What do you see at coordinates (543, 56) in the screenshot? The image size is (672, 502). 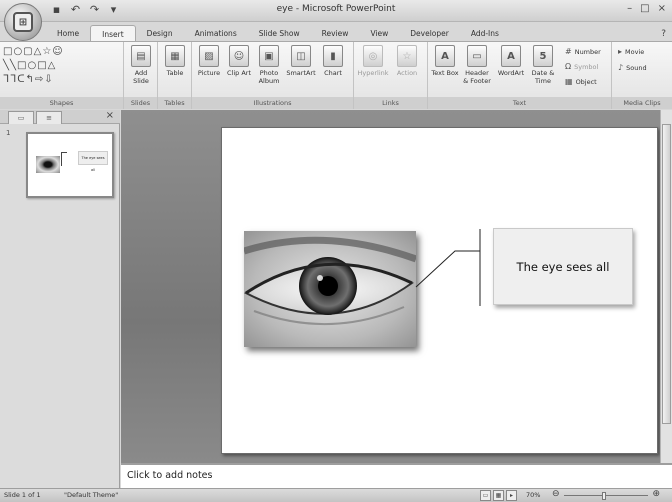 I see `calendar-icon: 5` at bounding box center [543, 56].